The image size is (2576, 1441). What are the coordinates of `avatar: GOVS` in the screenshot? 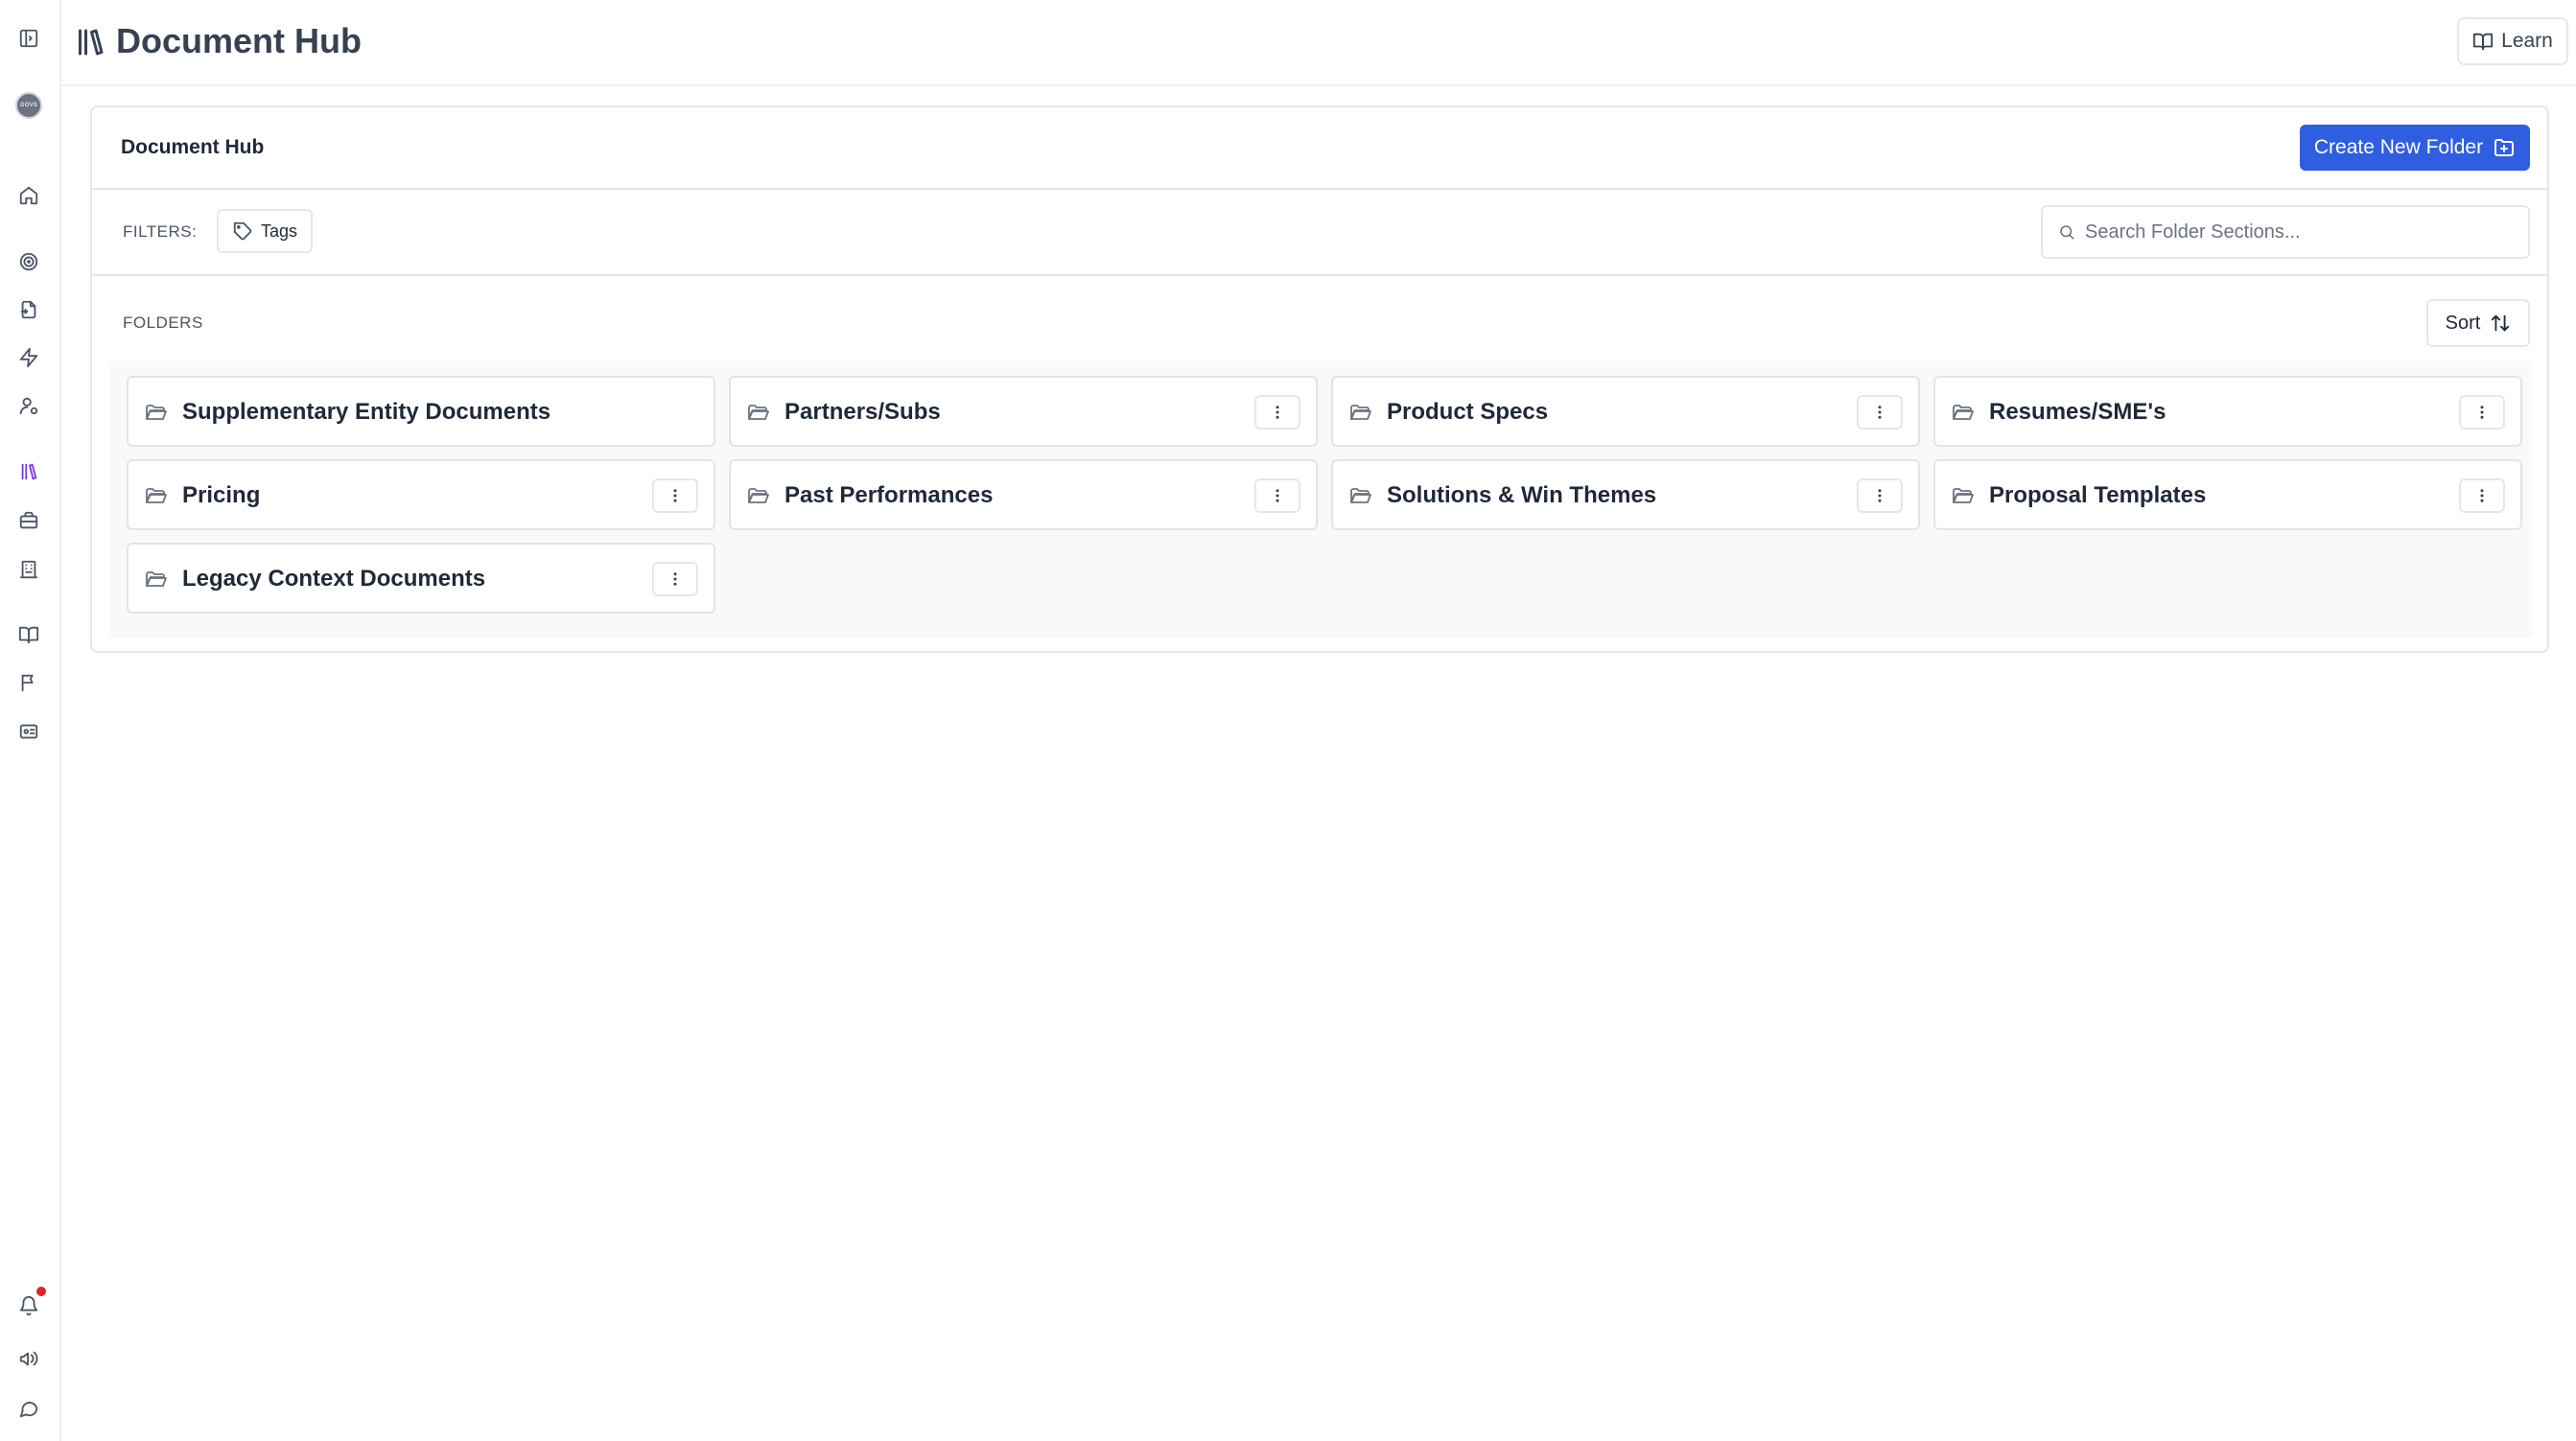 It's located at (28, 105).